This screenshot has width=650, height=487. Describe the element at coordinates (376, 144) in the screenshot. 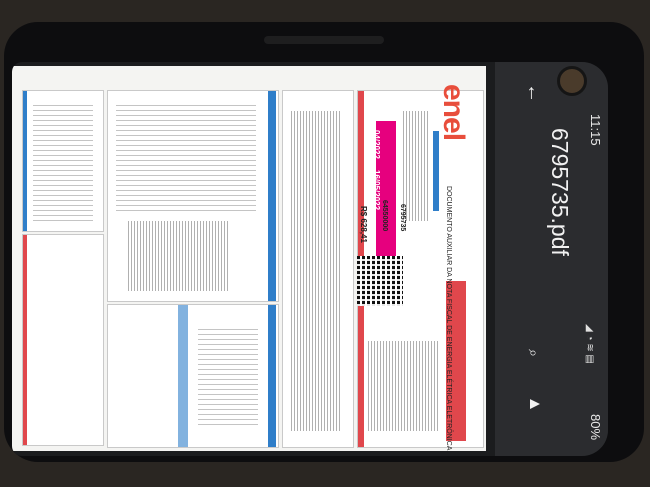

I see `reference-month: 04/2022` at that location.